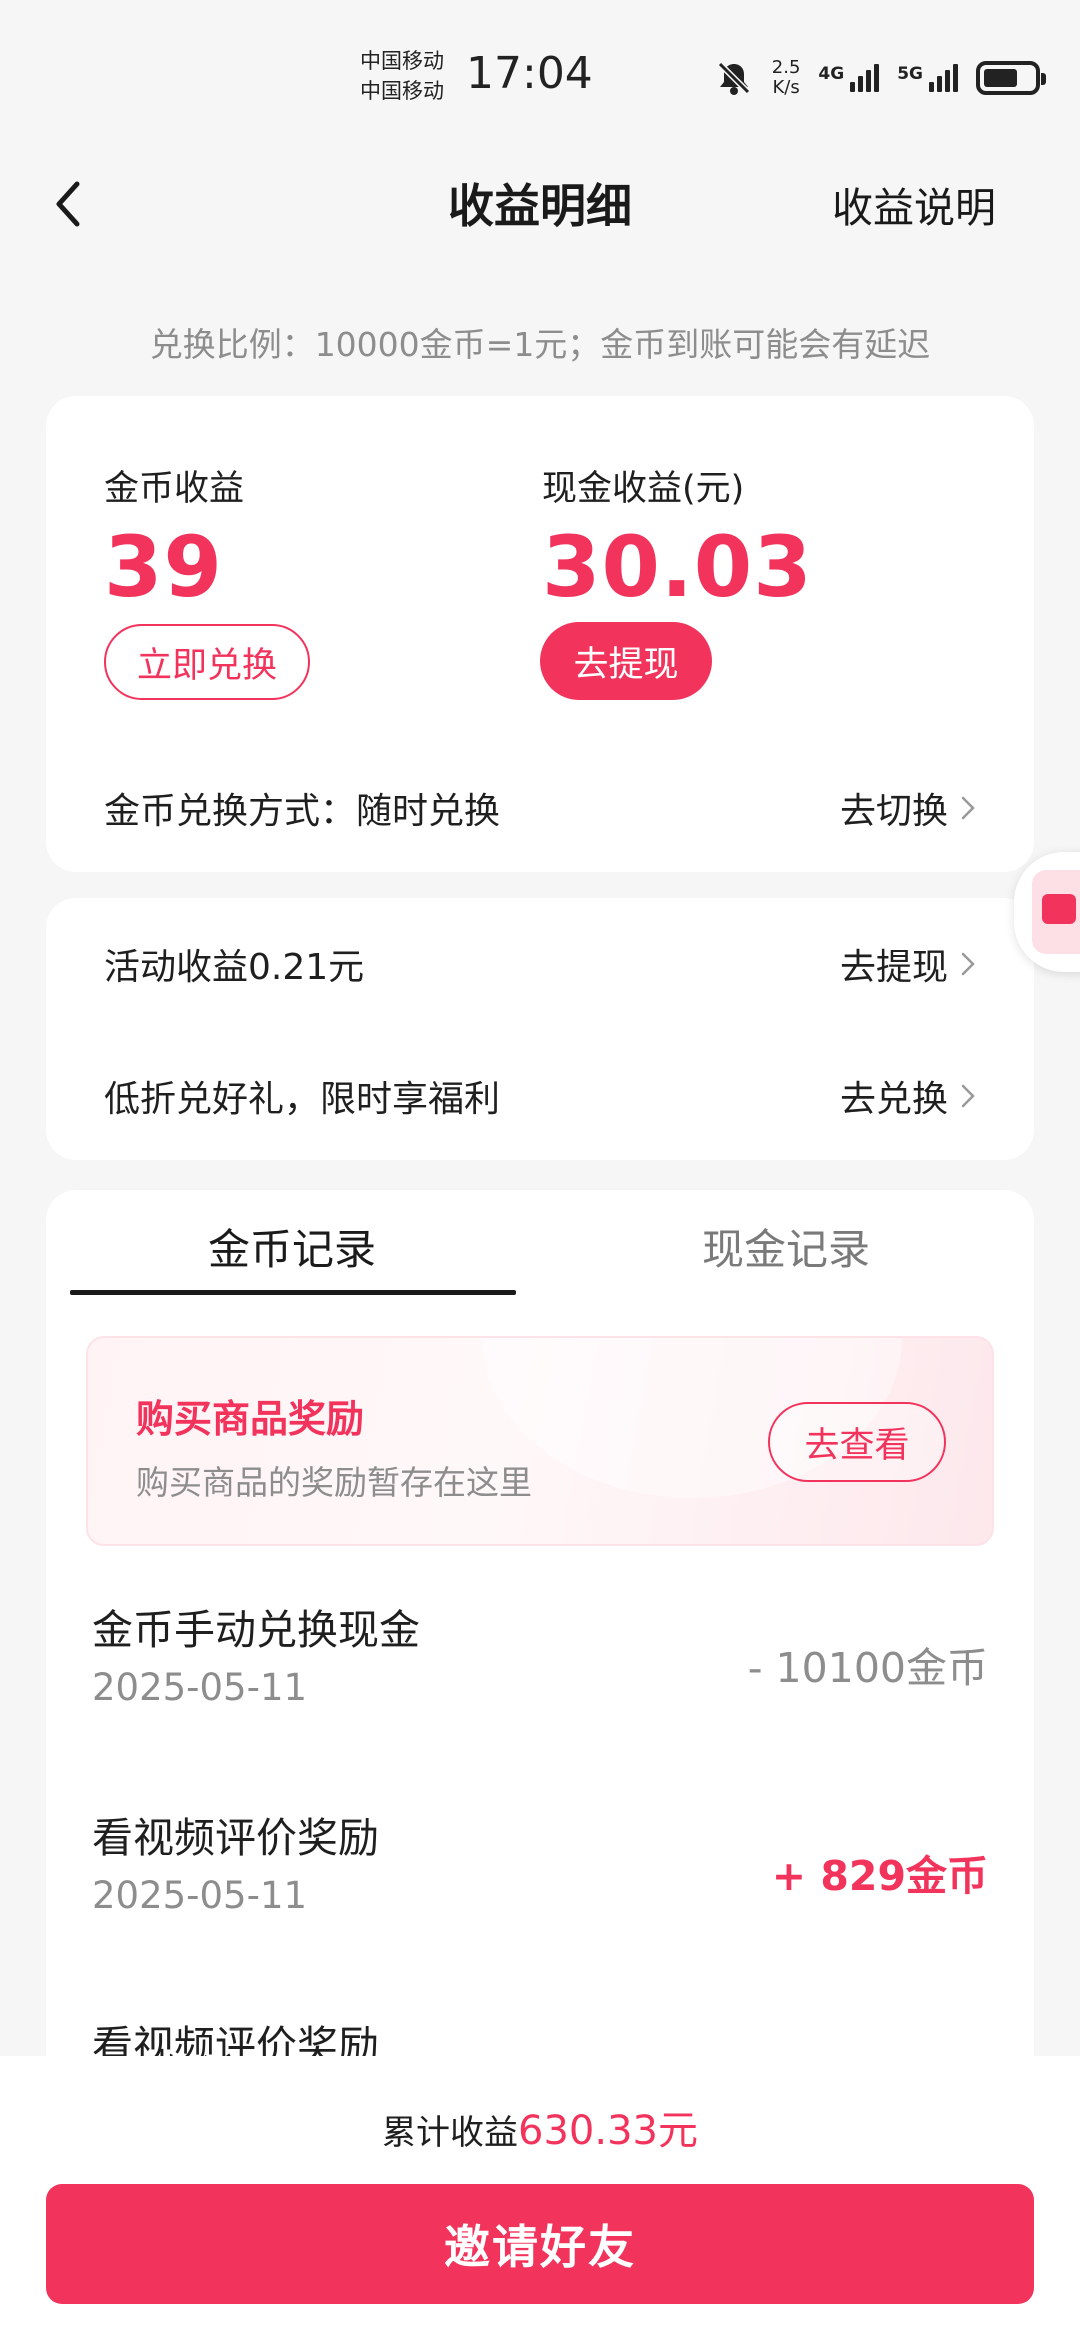 The image size is (1080, 2340). Describe the element at coordinates (256, 1630) in the screenshot. I see `record-name: 金币手动兑换现金` at that location.